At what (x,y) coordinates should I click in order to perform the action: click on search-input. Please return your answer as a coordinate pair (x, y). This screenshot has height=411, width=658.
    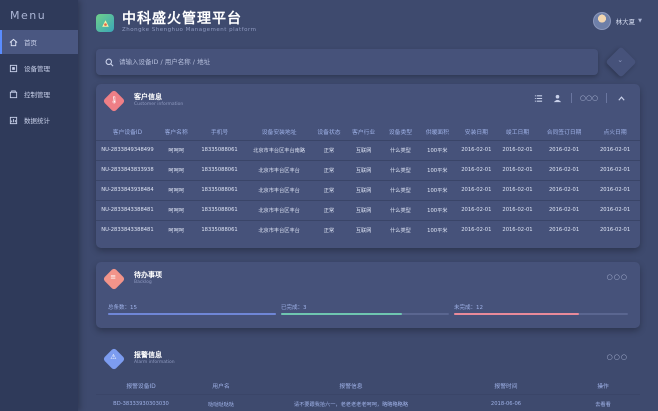
    Looking at the image, I should click on (349, 62).